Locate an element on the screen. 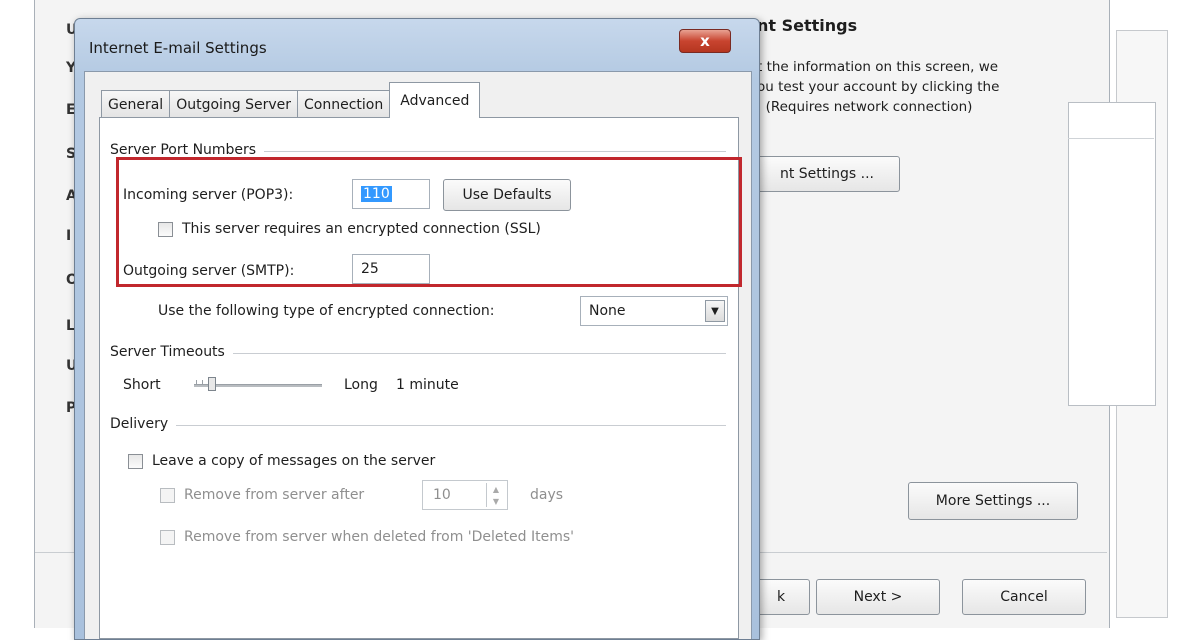  stepper-buttons: ▲ ▼ is located at coordinates (495, 495).